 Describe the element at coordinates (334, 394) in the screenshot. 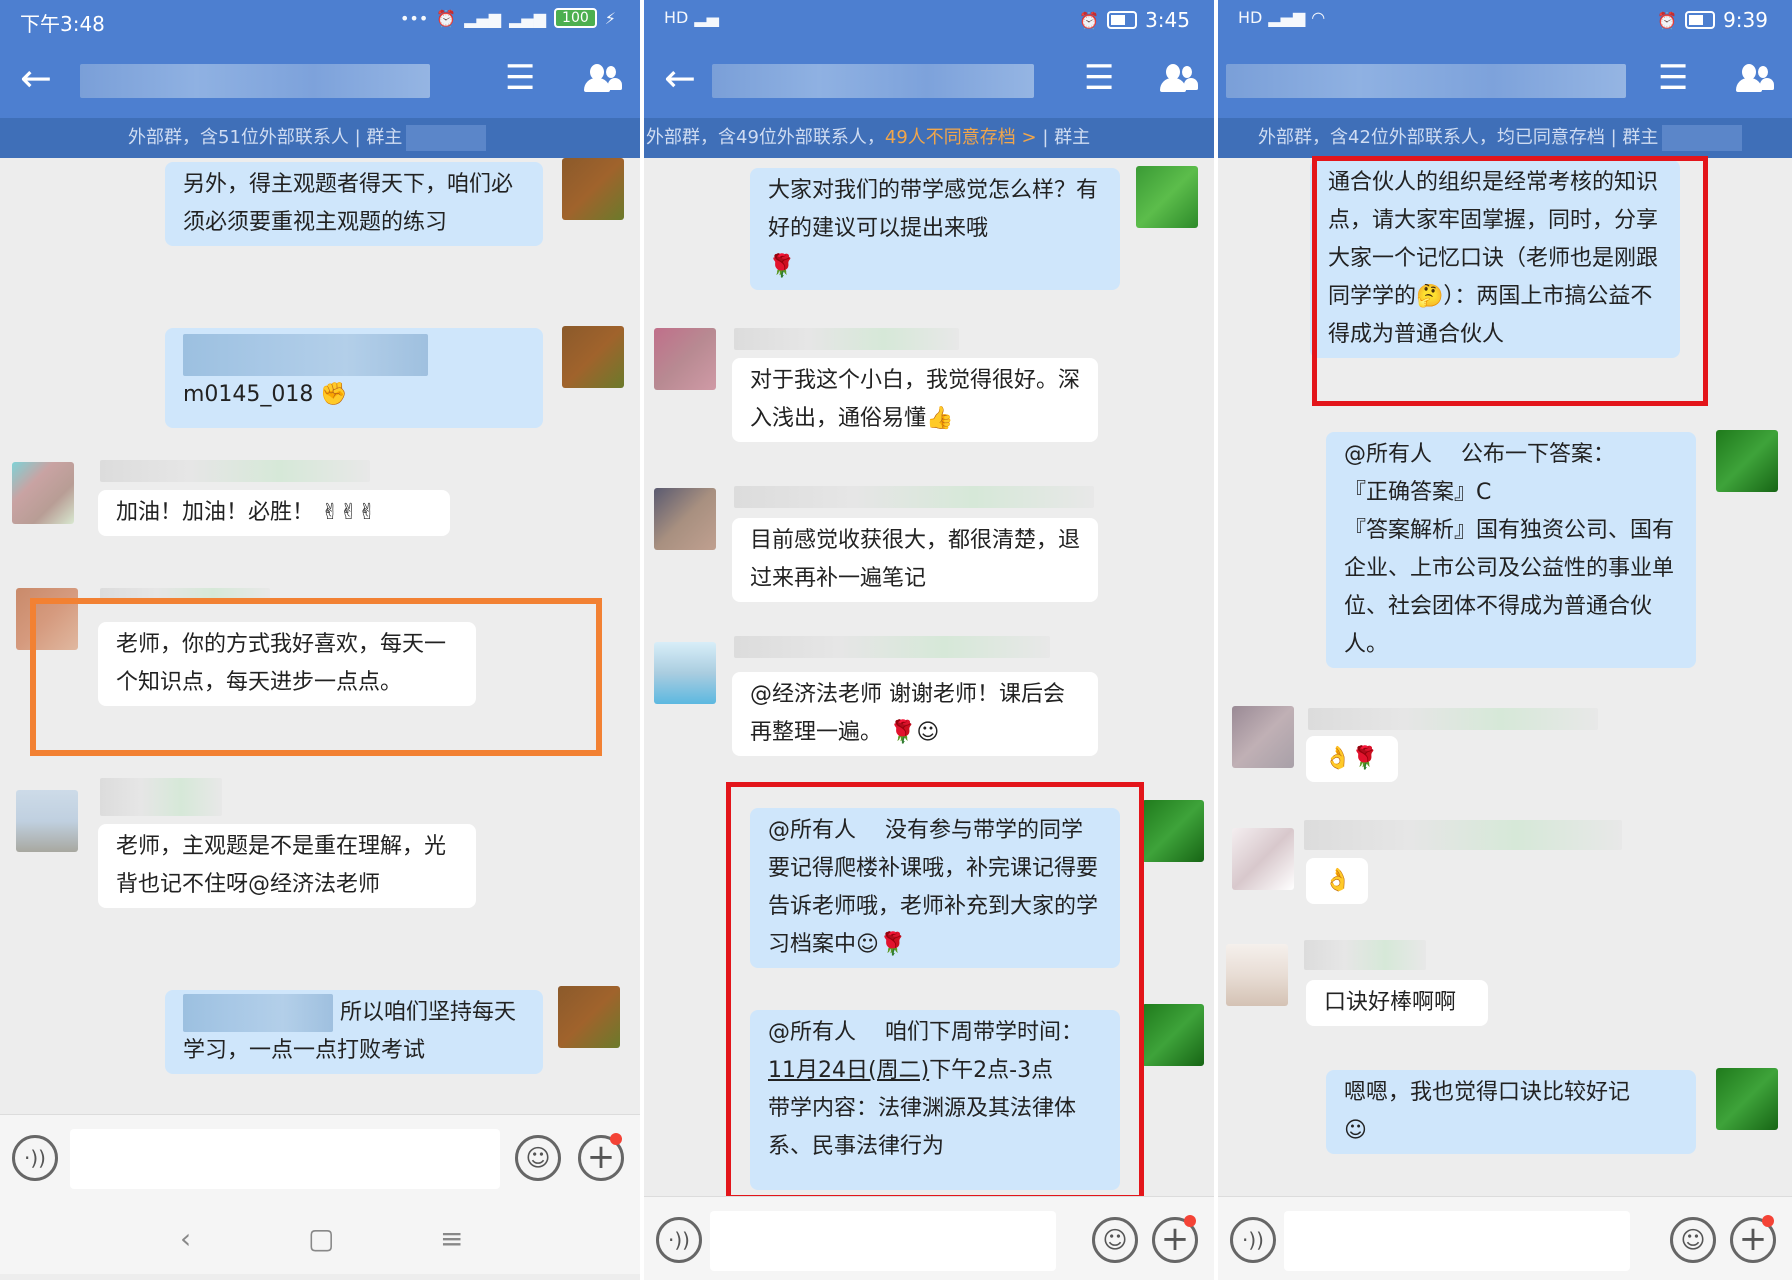

I see `fist-emoji-icon: ✊` at that location.